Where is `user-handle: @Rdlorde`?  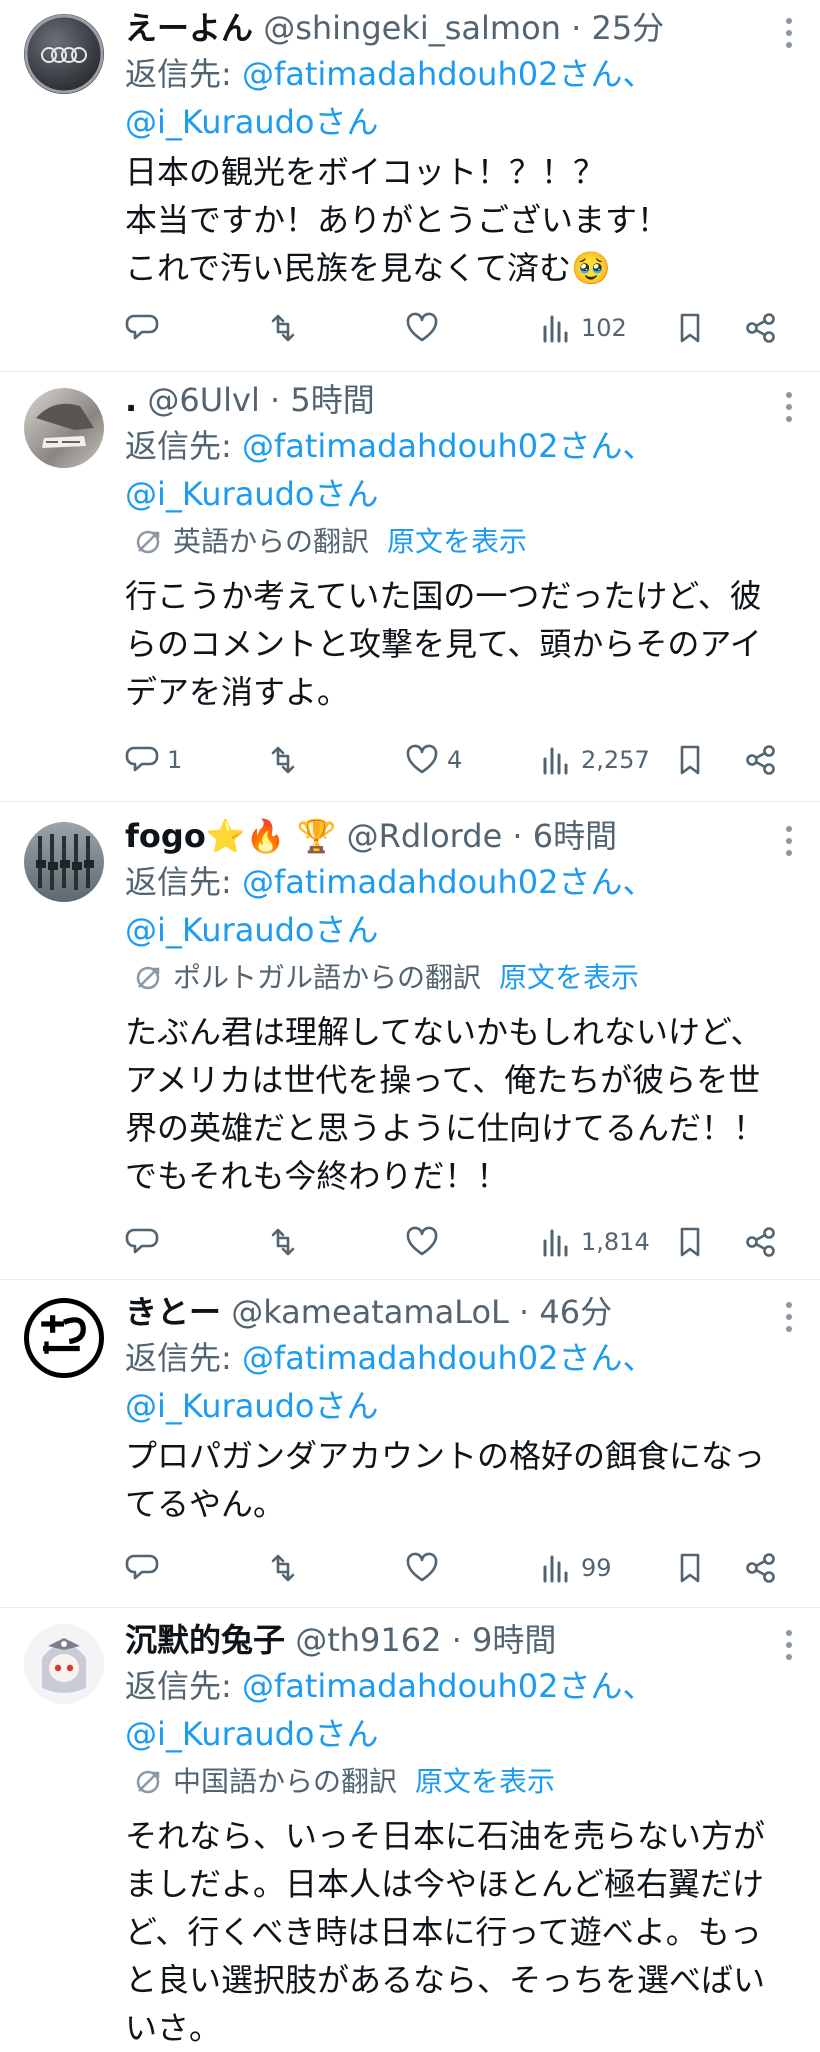 user-handle: @Rdlorde is located at coordinates (425, 836).